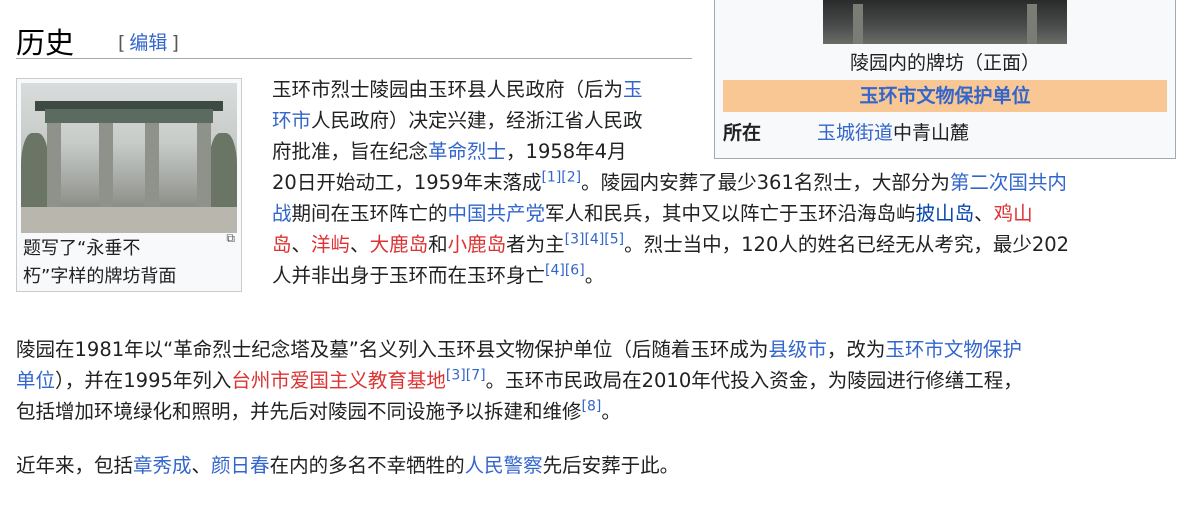 This screenshot has width=1200, height=506. What do you see at coordinates (100, 262) in the screenshot?
I see `thumbnail-caption: 题写了“永垂不 朽”字样的牌坊背面` at bounding box center [100, 262].